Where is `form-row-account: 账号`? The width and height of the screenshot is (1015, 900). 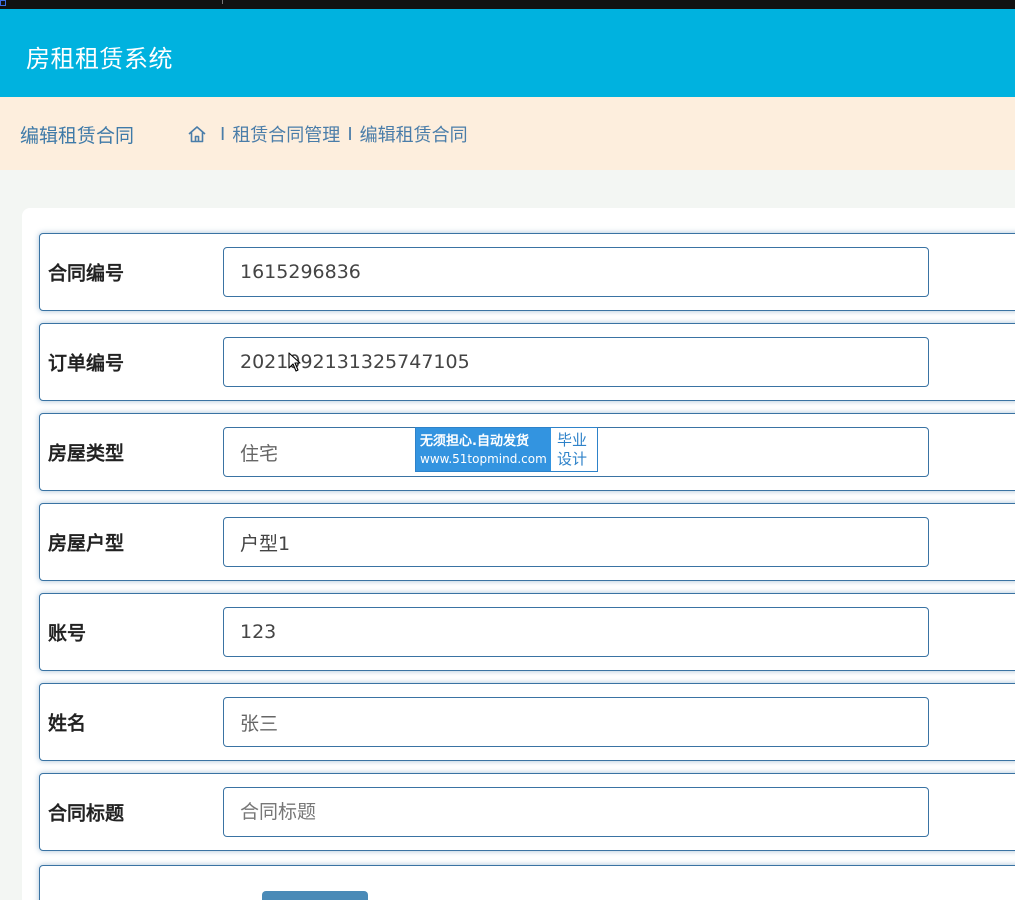 form-row-account: 账号 is located at coordinates (527, 632).